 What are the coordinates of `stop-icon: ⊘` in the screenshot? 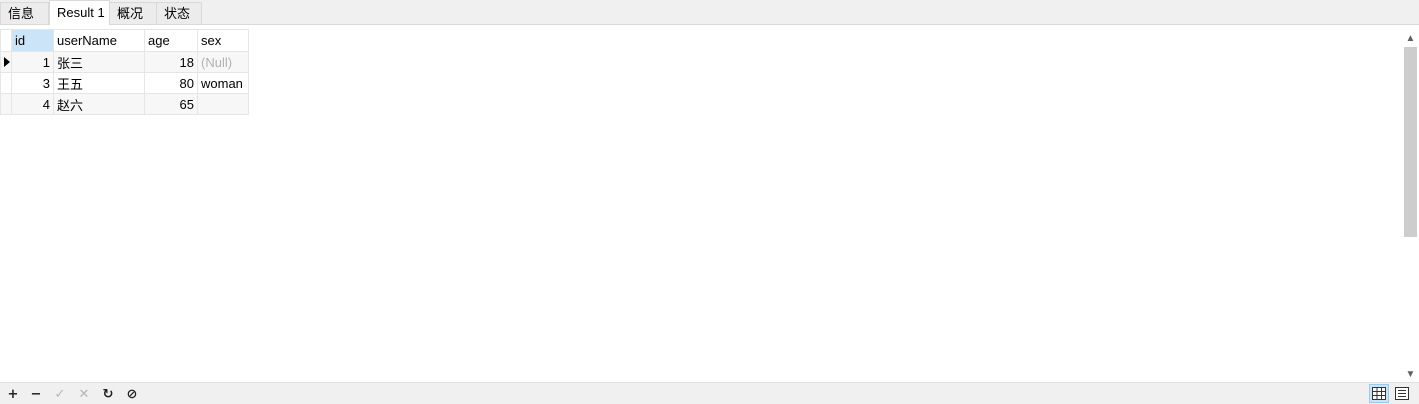 It's located at (132, 394).